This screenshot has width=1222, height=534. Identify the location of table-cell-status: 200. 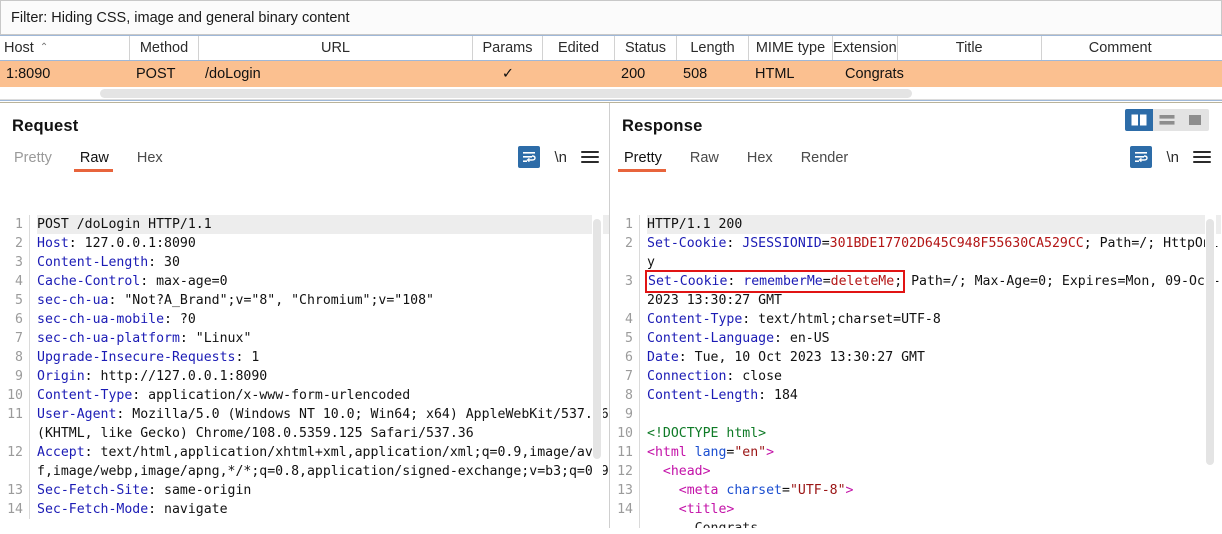
(633, 74).